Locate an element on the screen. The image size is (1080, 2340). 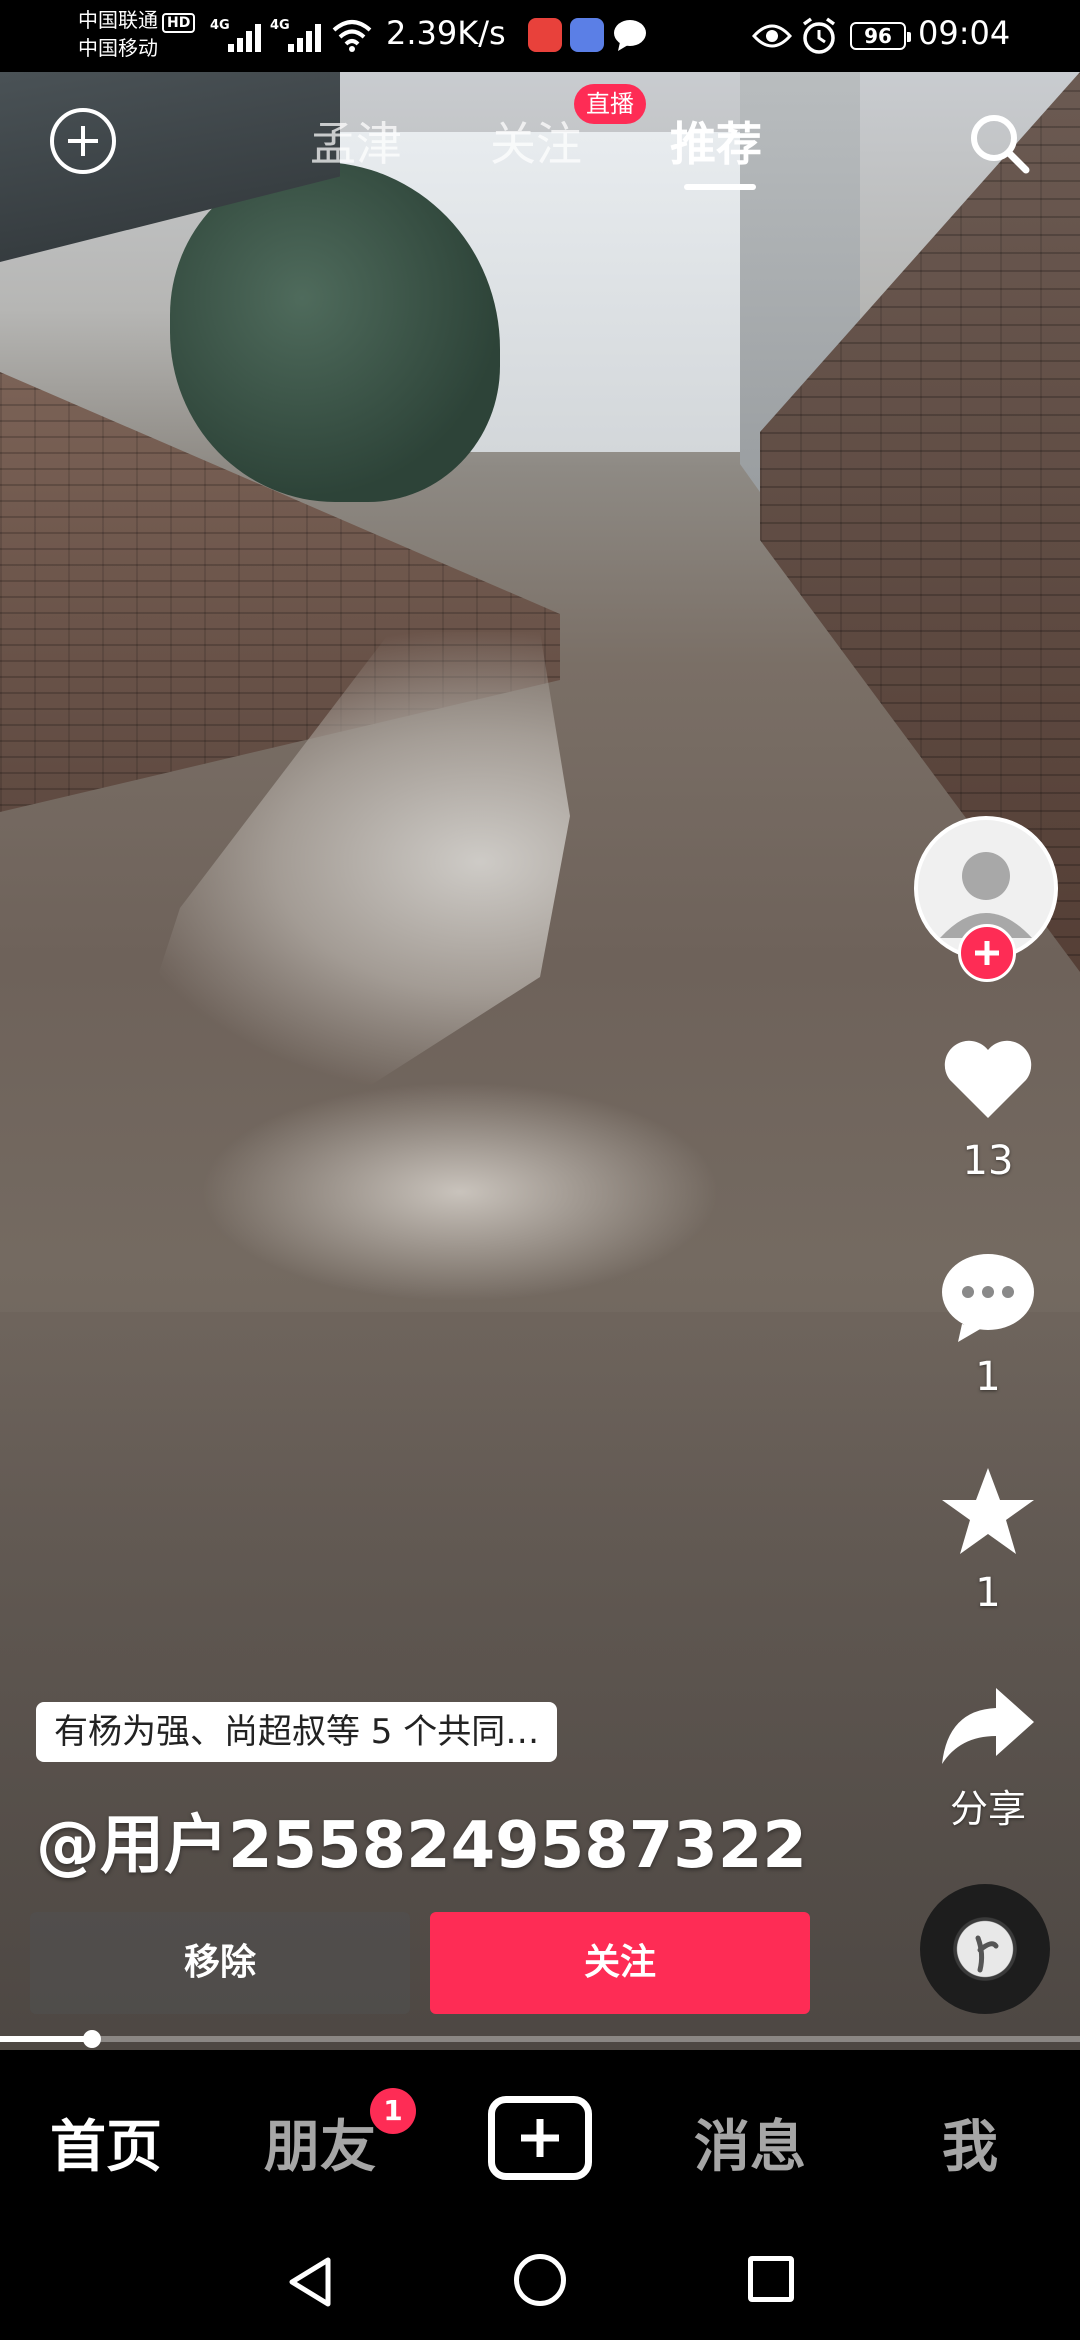
live-badge: 直播 is located at coordinates (610, 104).